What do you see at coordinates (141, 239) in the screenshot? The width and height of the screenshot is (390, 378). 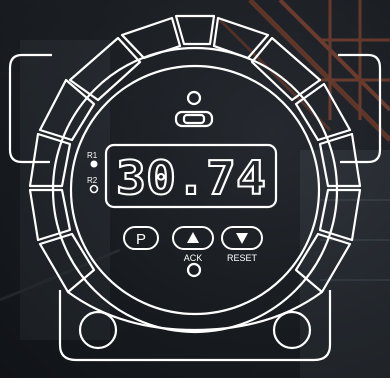 I see `p-button-label: P` at bounding box center [141, 239].